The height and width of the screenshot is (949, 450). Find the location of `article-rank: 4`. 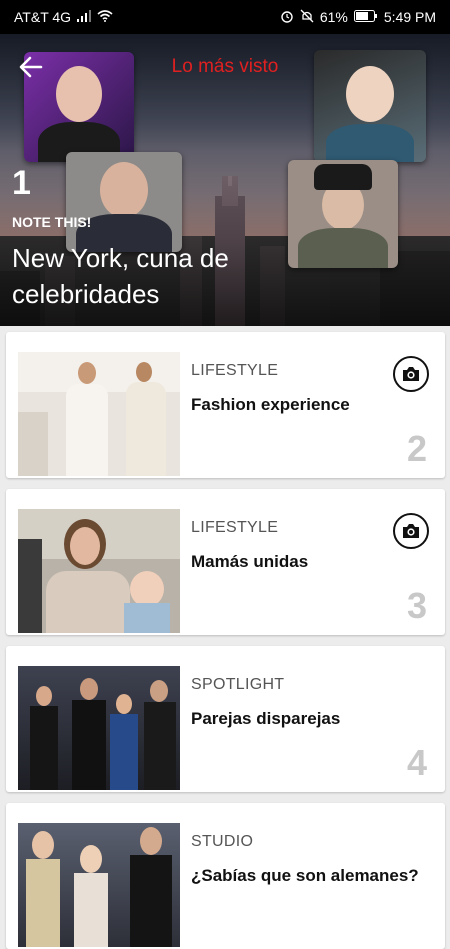

article-rank: 4 is located at coordinates (416, 762).